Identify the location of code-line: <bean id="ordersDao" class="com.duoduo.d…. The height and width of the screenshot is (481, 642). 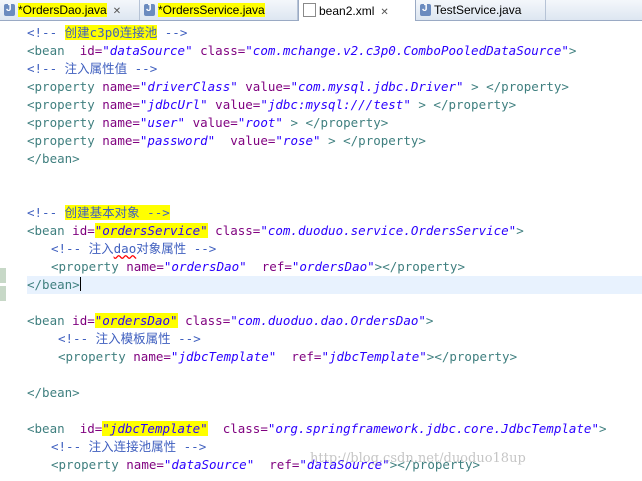
(230, 320).